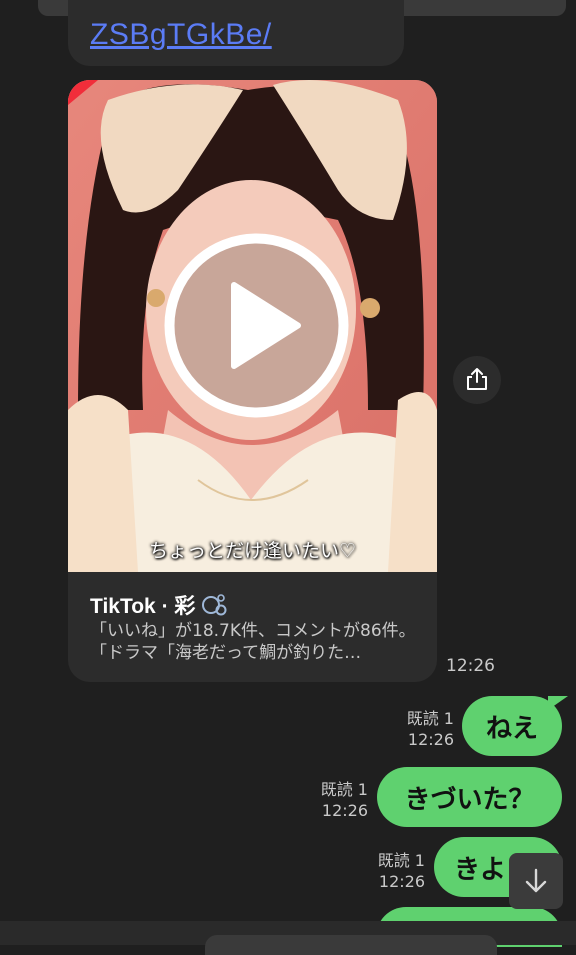 The height and width of the screenshot is (955, 576). I want to click on scroll-to-bottom-button, so click(536, 881).